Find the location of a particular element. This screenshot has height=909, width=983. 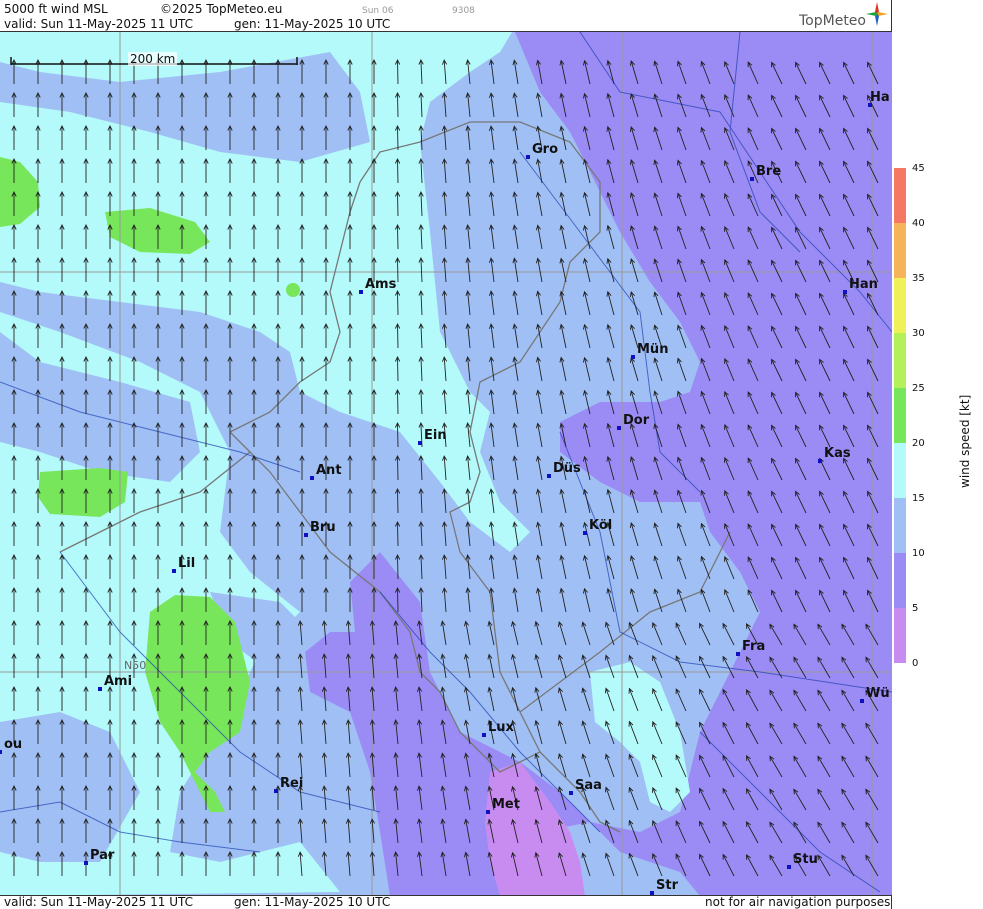

city-label: Str is located at coordinates (667, 885).